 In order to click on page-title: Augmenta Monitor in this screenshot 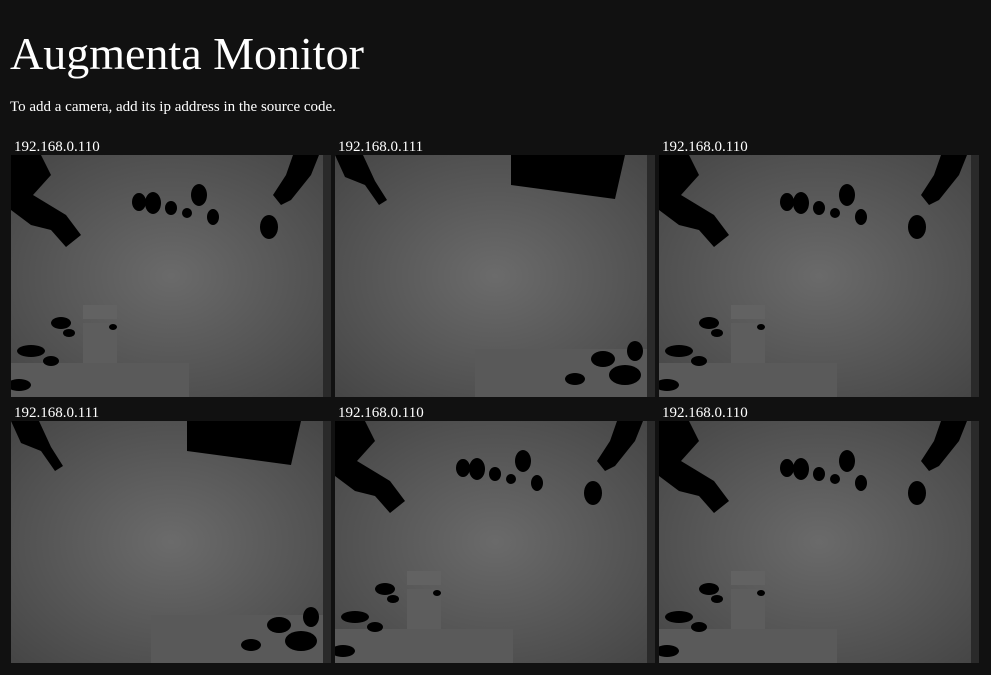, I will do `click(187, 53)`.